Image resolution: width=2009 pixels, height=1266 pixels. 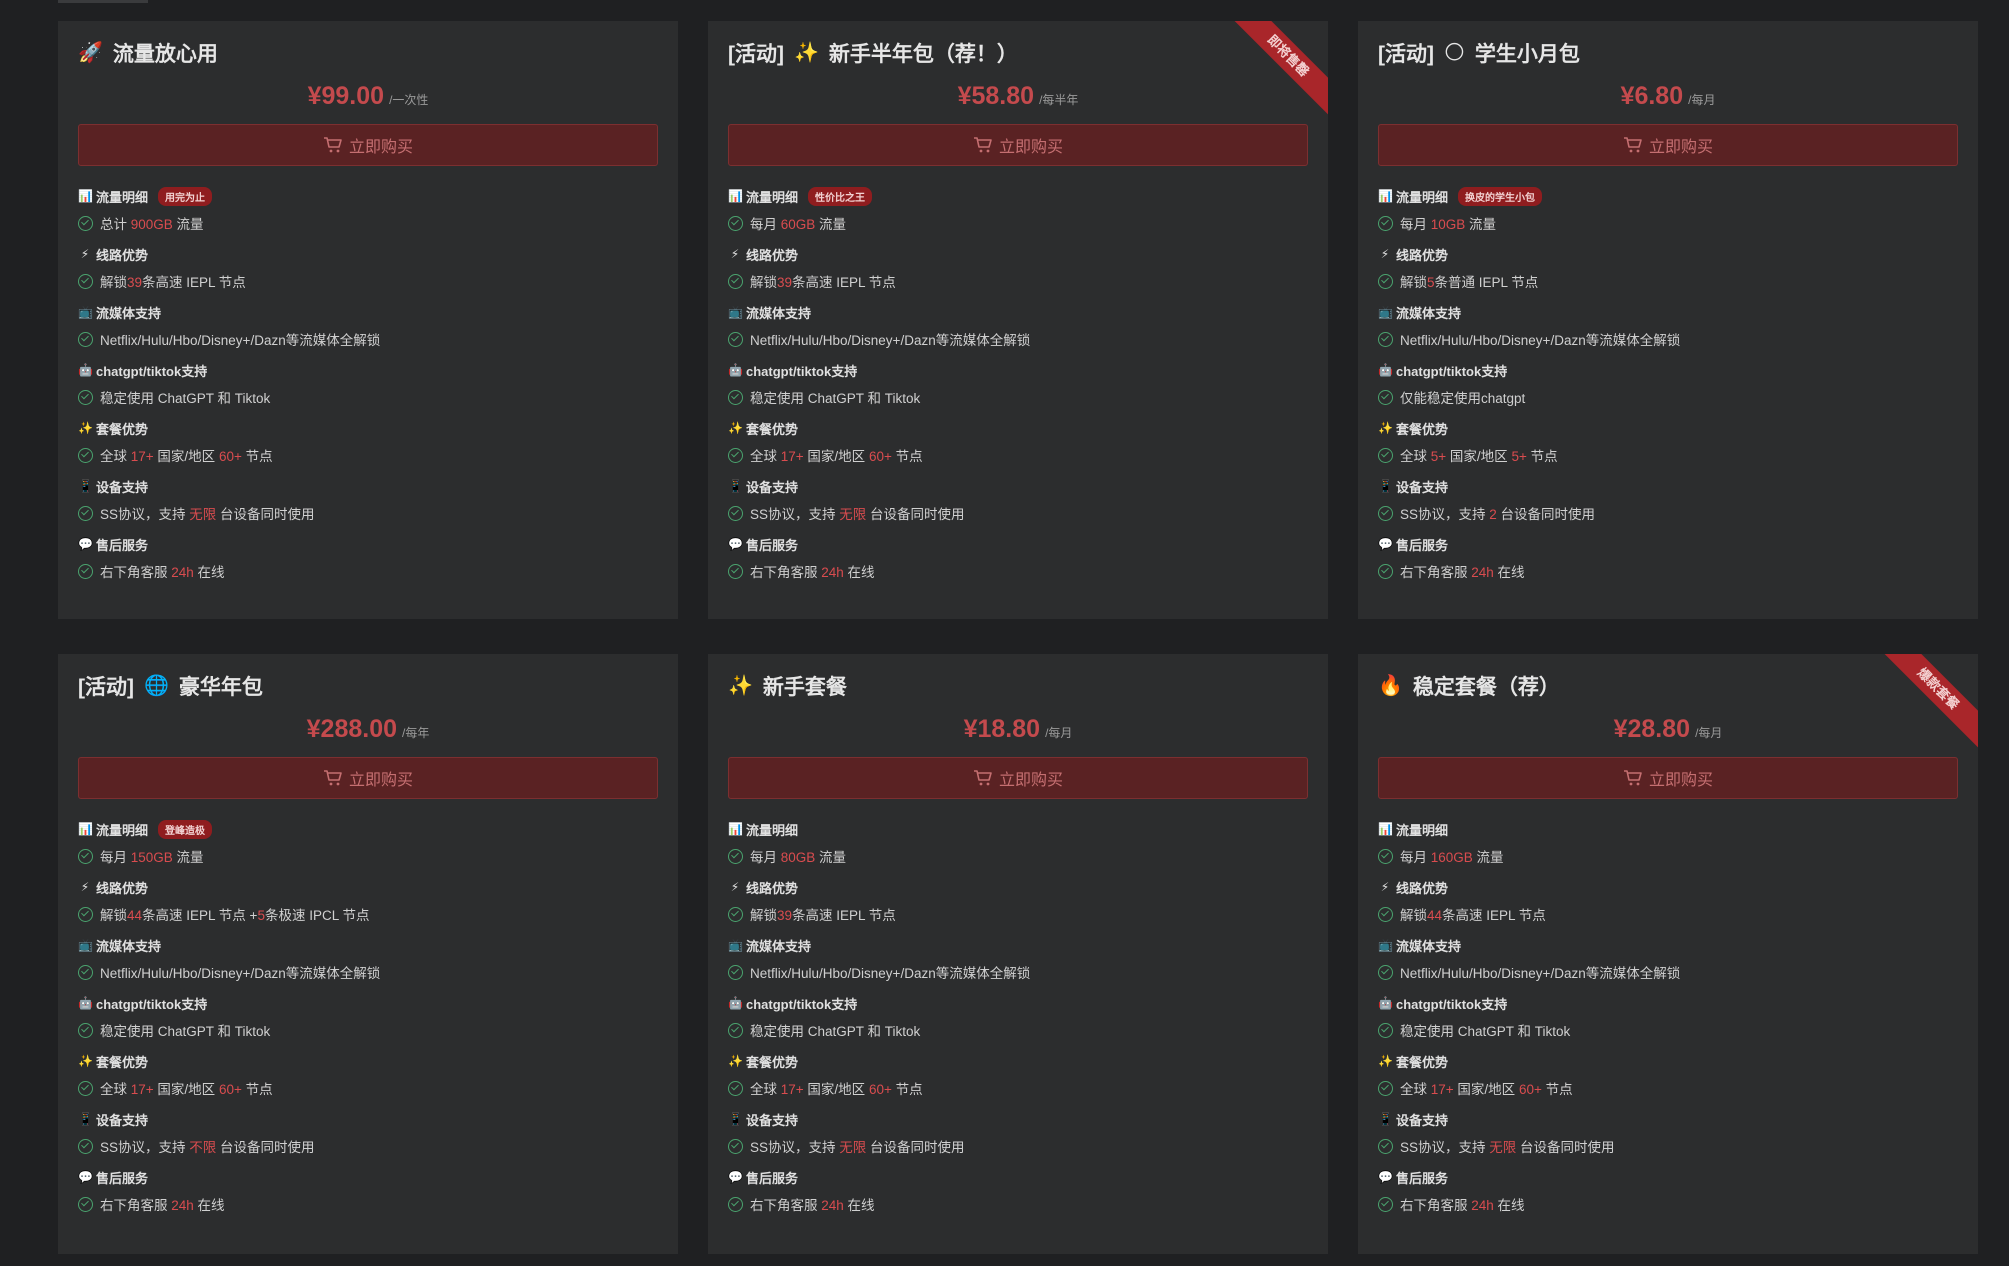 What do you see at coordinates (1702, 100) in the screenshot?
I see `price-period: /每月` at bounding box center [1702, 100].